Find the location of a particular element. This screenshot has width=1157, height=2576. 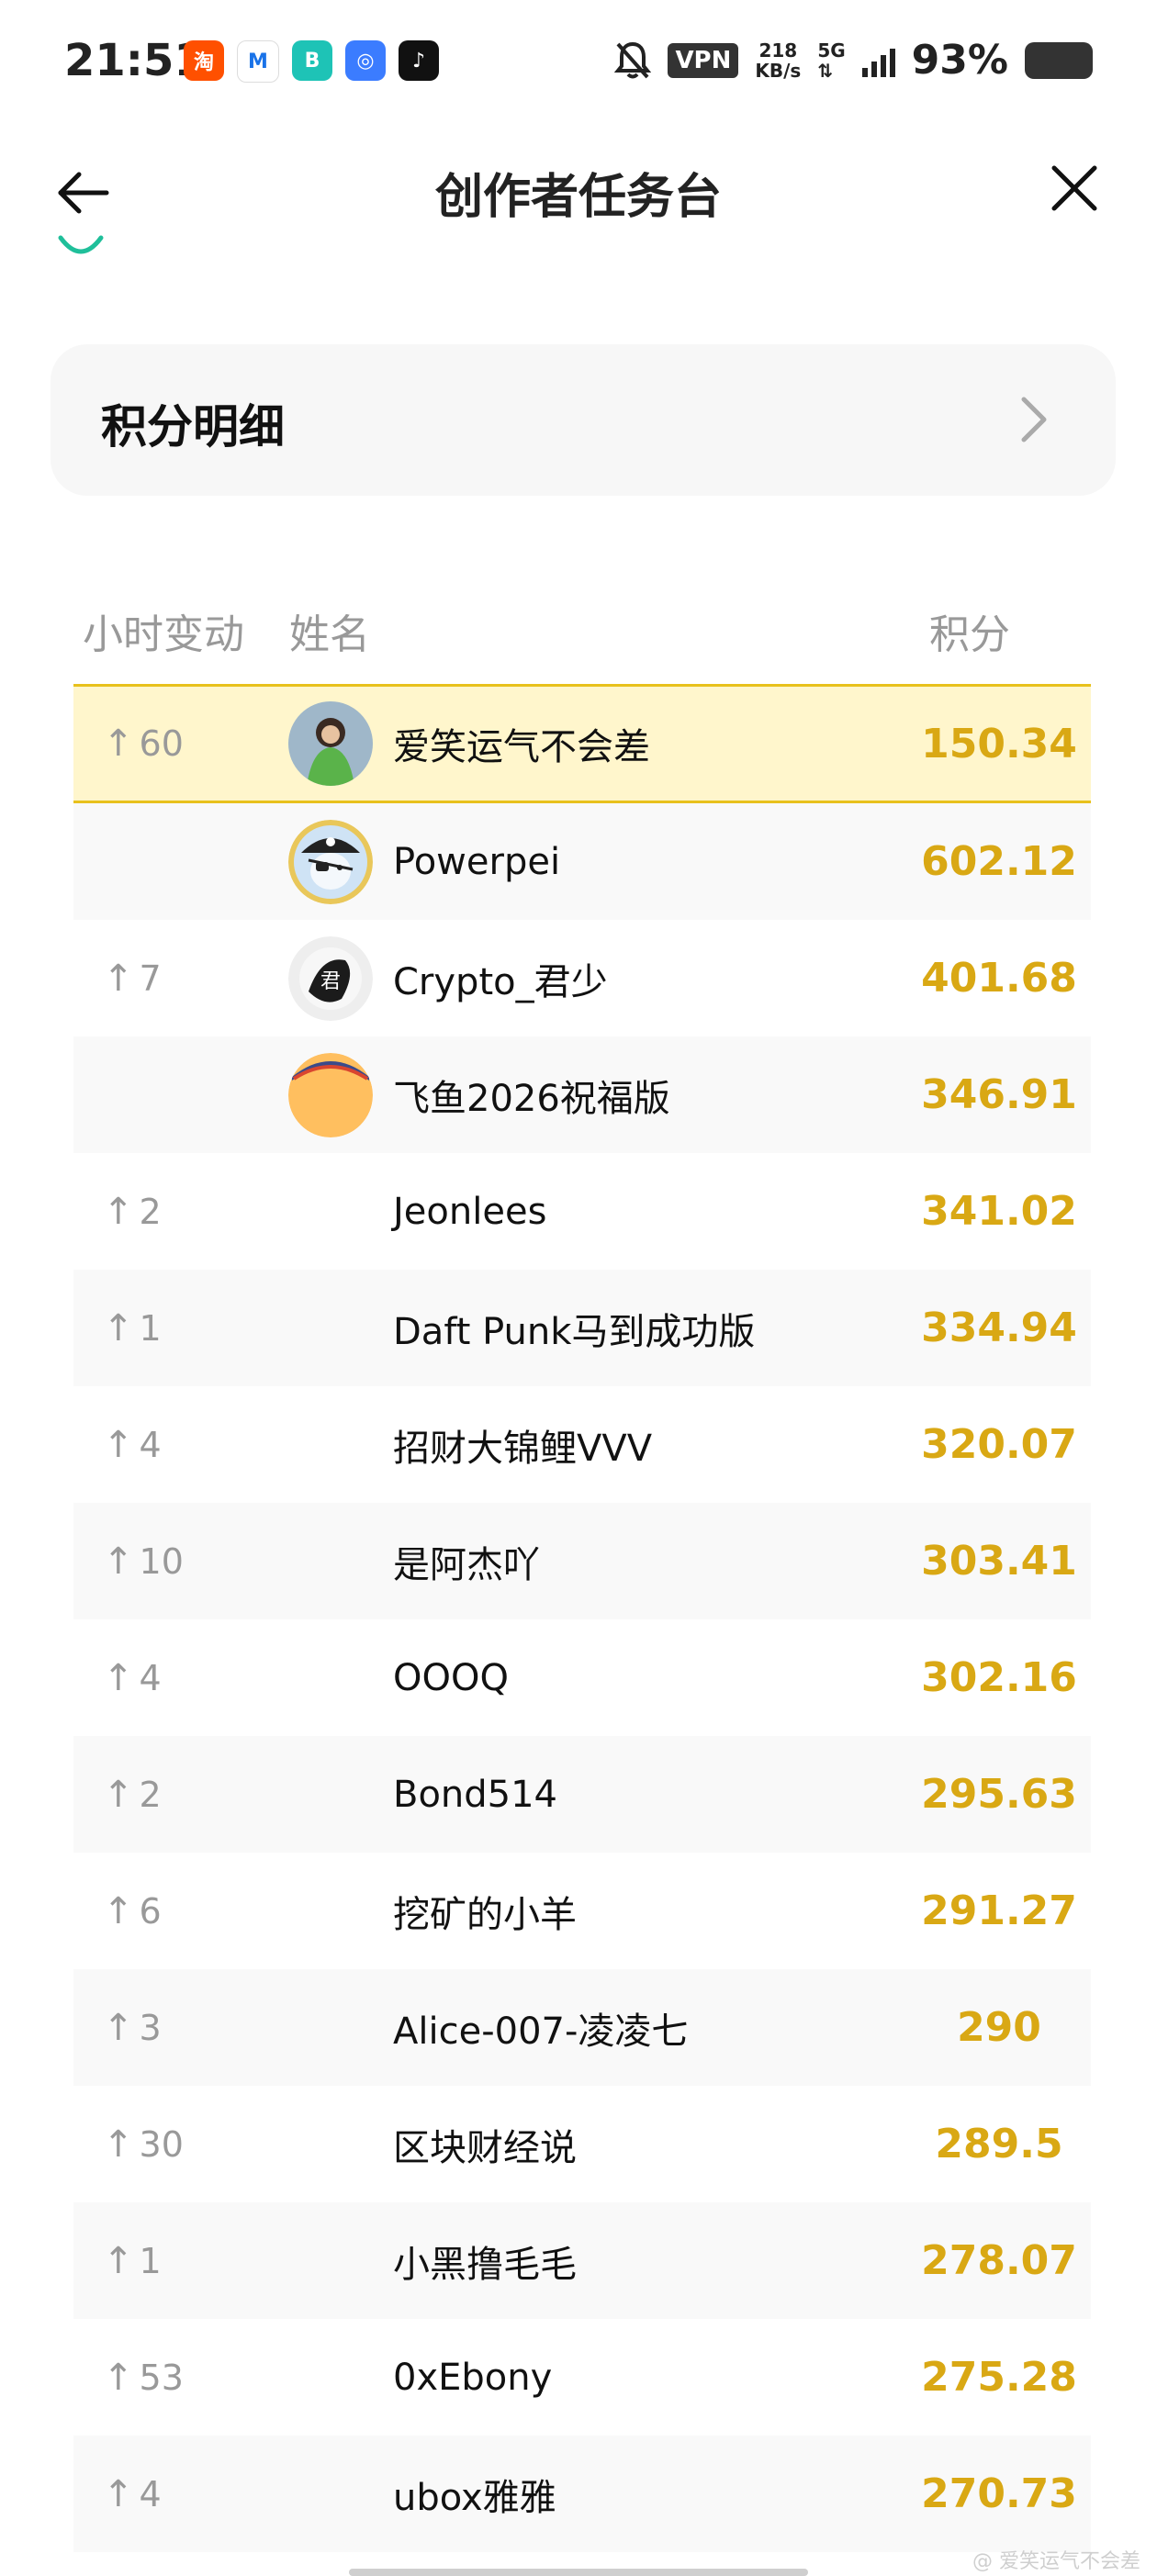

user-name: Crypto_君少 is located at coordinates (500, 981).